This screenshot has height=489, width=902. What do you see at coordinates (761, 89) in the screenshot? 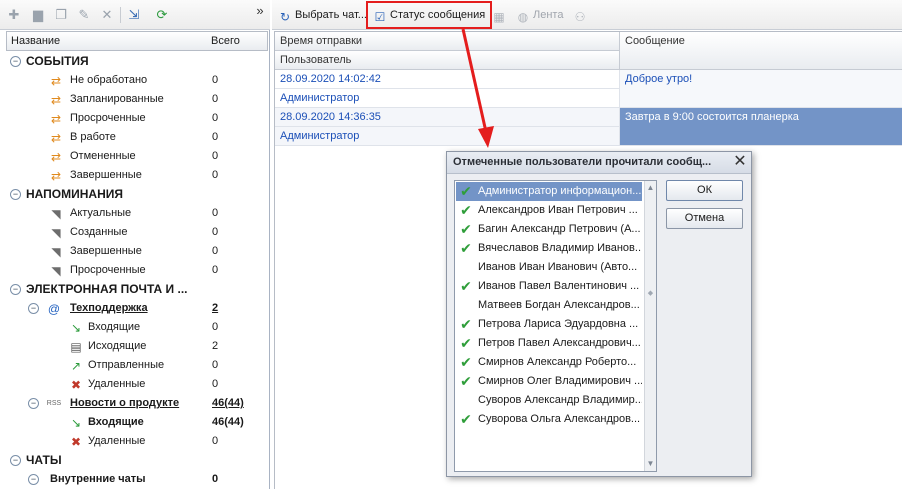
I see `row-1-message: Доброе утро!` at bounding box center [761, 89].